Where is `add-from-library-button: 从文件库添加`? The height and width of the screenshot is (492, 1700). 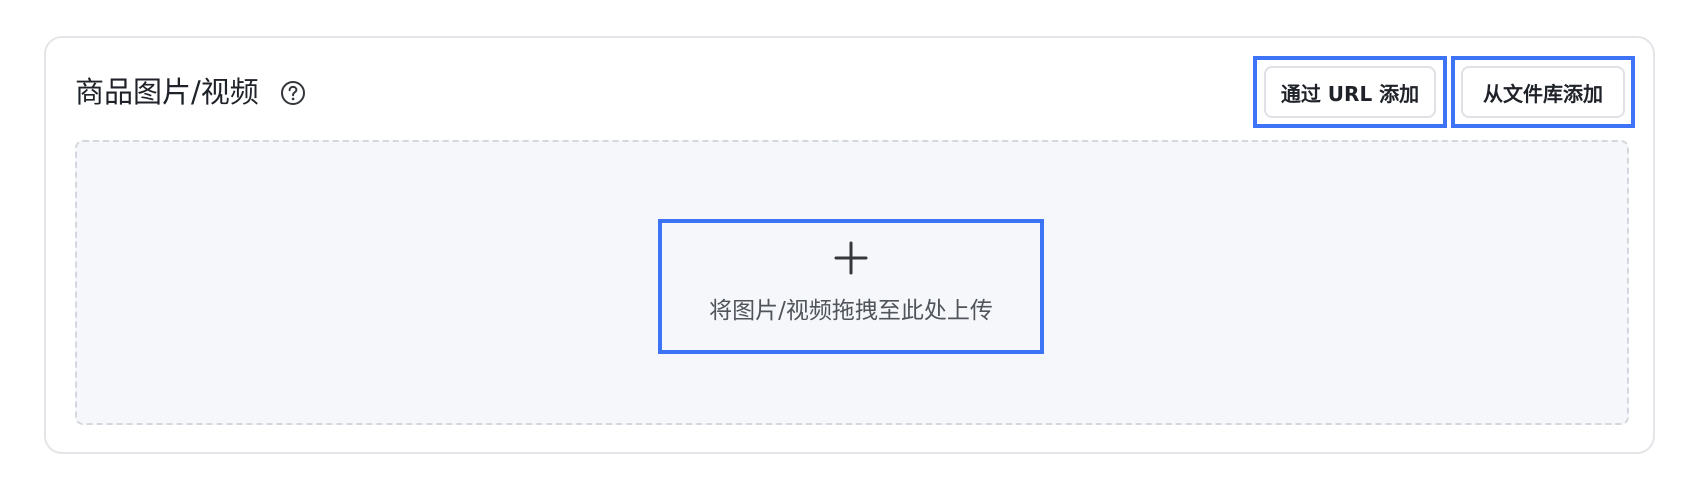
add-from-library-button: 从文件库添加 is located at coordinates (1543, 92).